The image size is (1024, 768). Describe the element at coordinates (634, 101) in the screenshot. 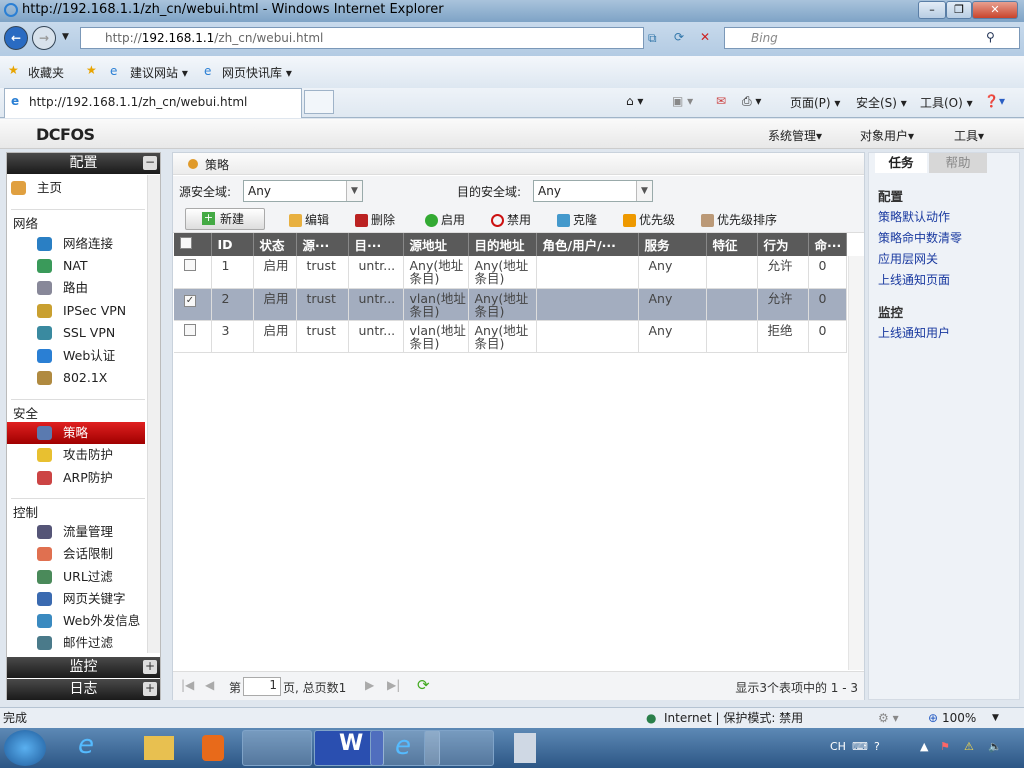

I see `home-icon: ⌂ ▾` at that location.